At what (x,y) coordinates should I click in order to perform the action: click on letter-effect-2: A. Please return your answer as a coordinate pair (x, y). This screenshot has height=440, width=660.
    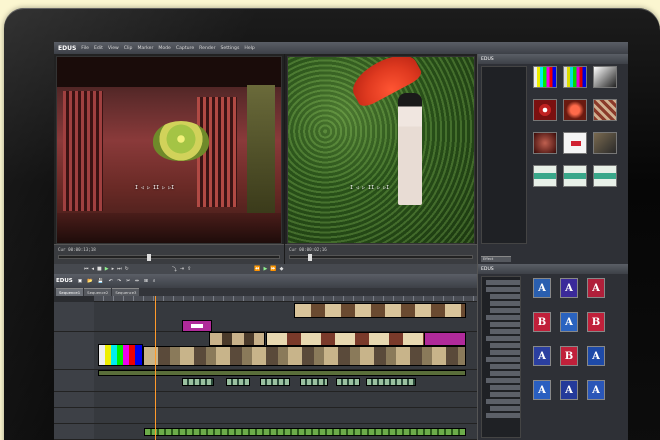
    Looking at the image, I should click on (569, 288).